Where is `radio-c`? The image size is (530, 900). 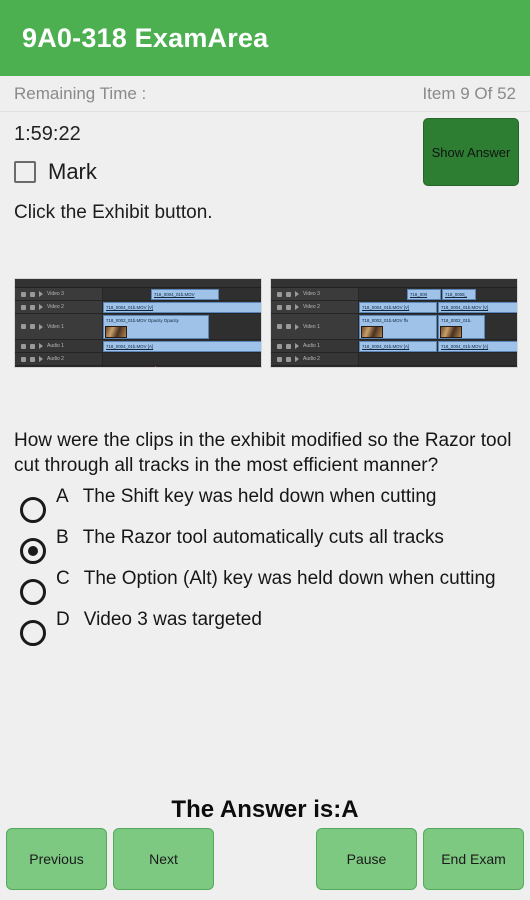
radio-c is located at coordinates (33, 592).